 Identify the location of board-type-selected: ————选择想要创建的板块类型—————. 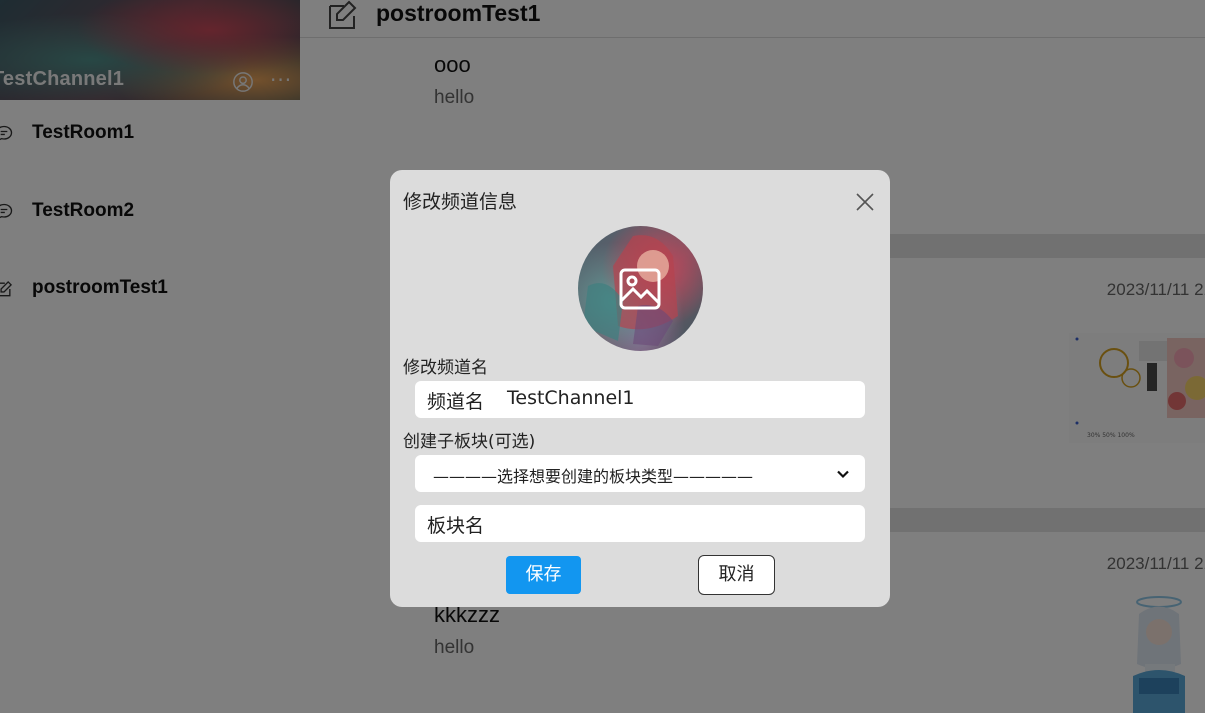
(593, 476).